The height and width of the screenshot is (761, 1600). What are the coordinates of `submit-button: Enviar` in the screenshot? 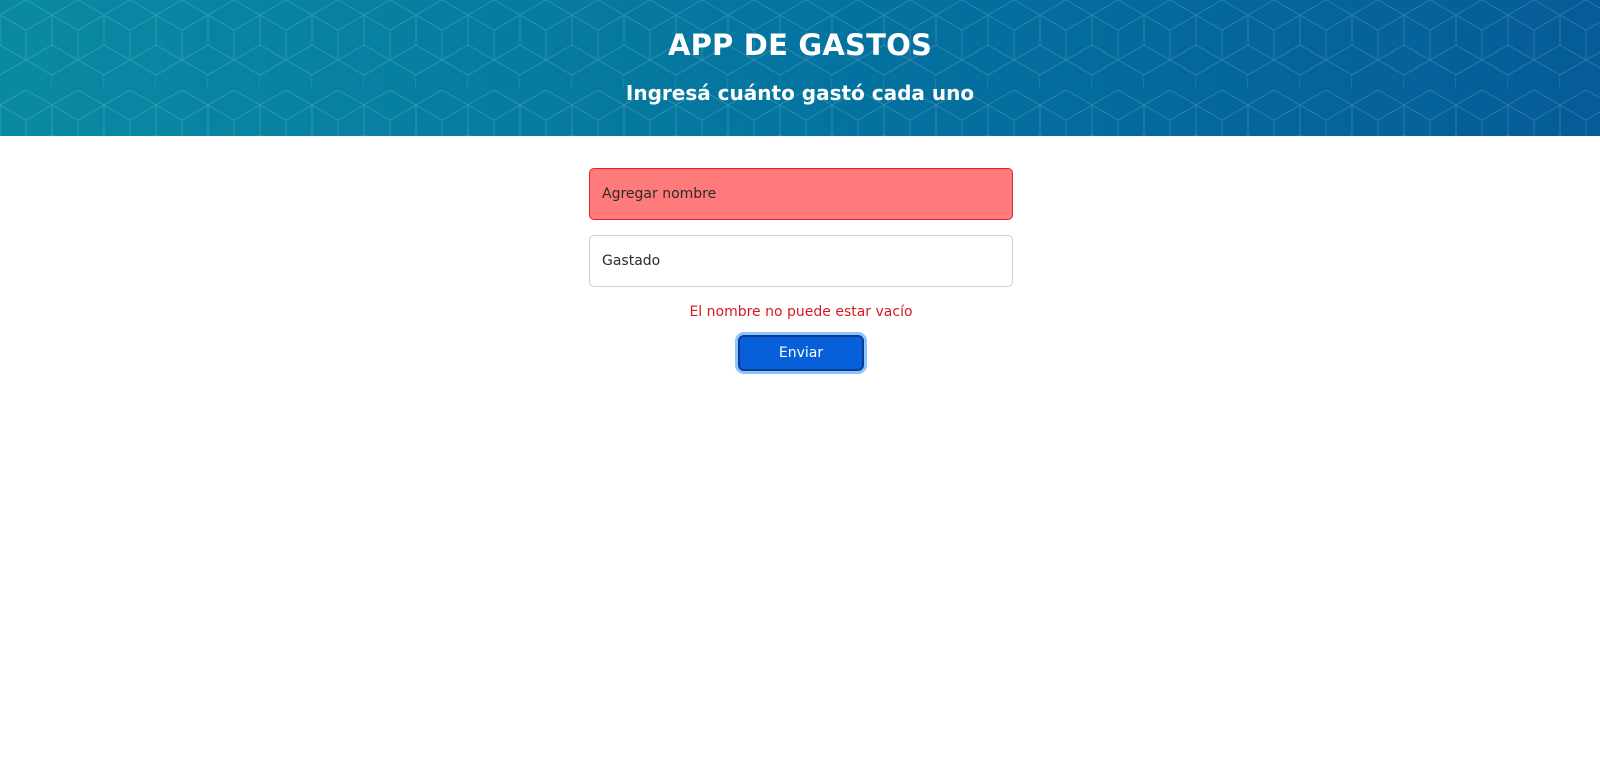 It's located at (801, 353).